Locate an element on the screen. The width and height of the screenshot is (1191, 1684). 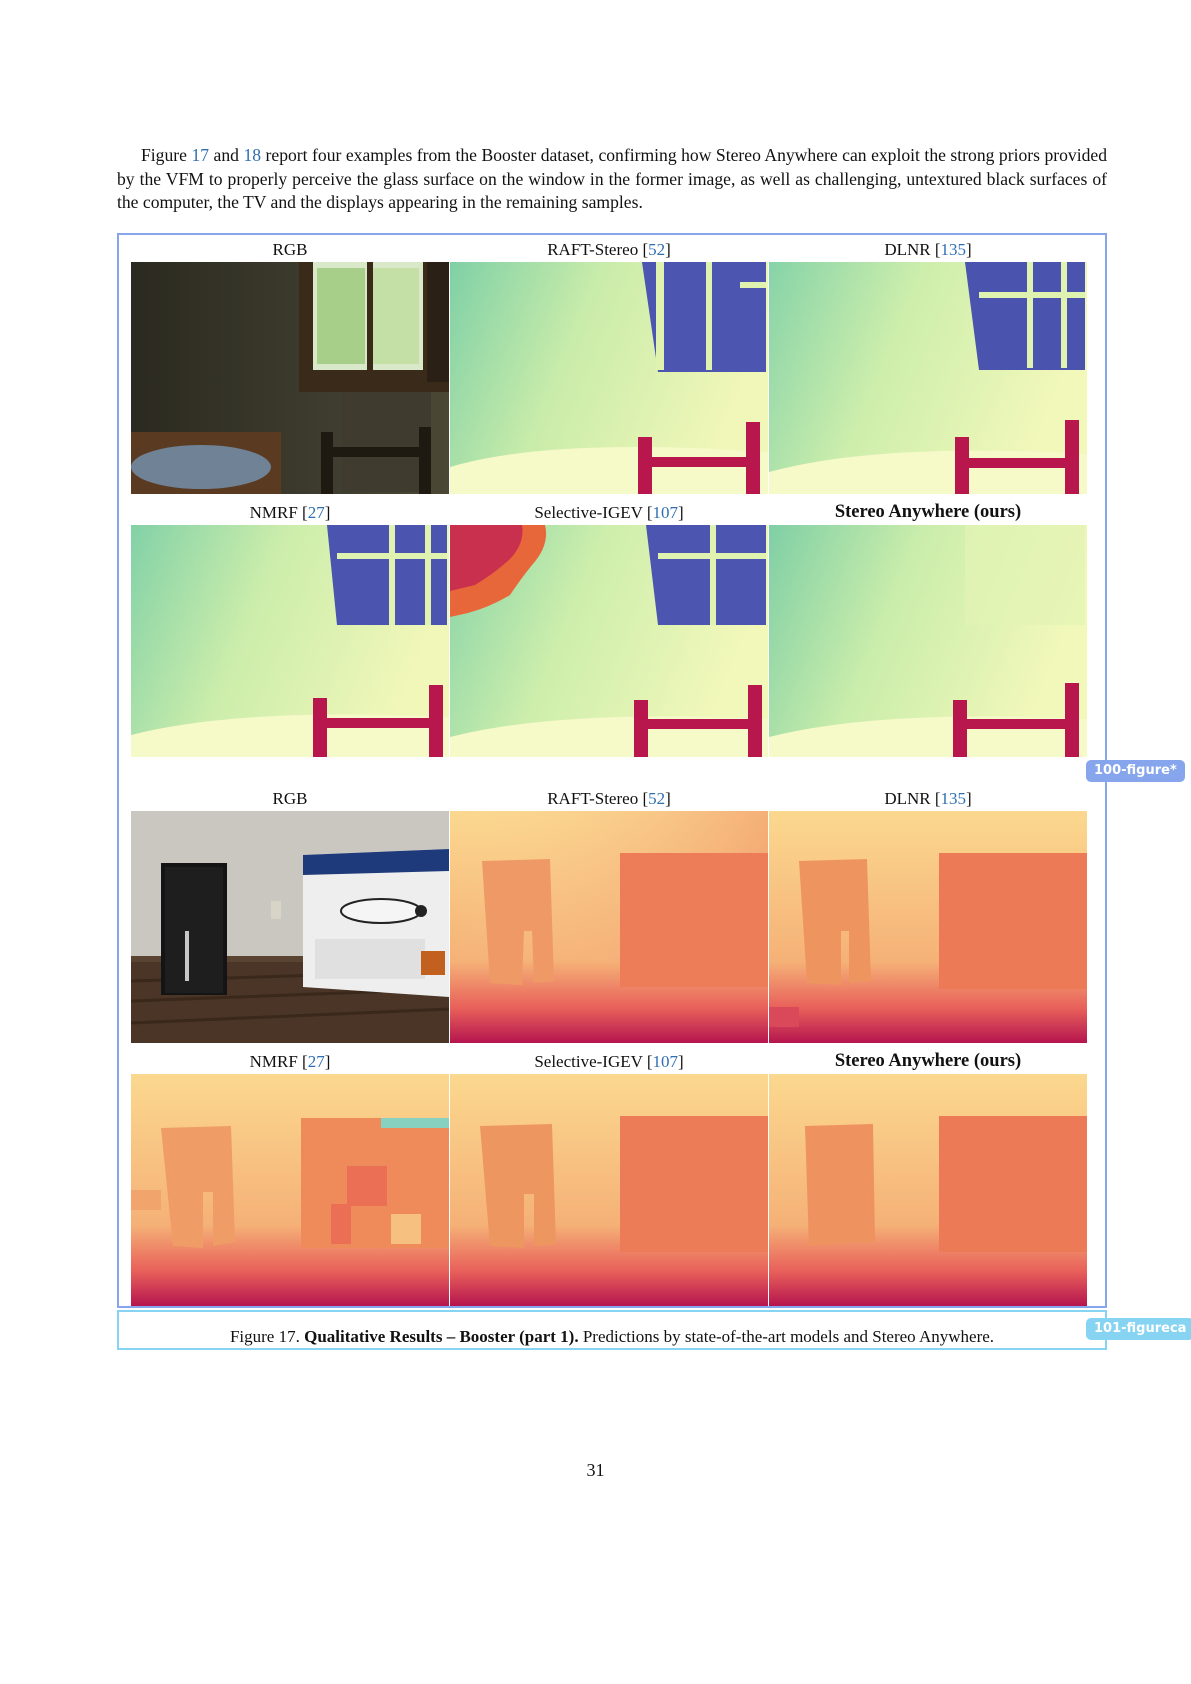
nmrf-disparity-room is located at coordinates (290, 641).